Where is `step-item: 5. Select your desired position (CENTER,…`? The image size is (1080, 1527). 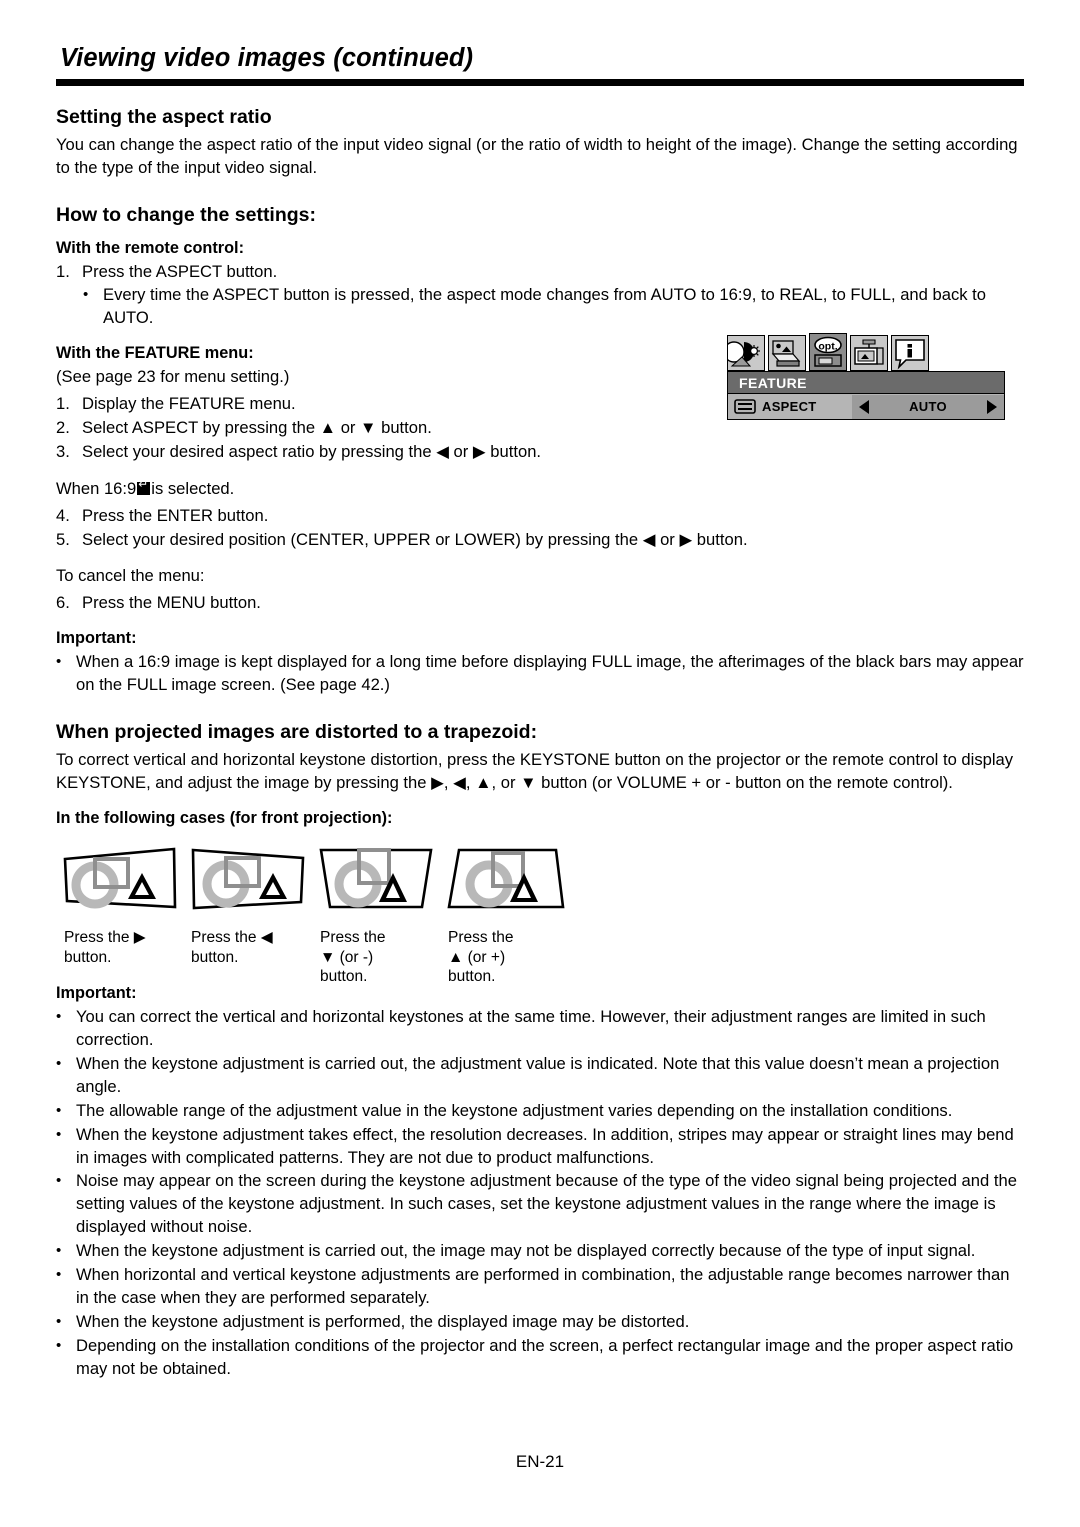 step-item: 5. Select your desired position (CENTER,… is located at coordinates (540, 540).